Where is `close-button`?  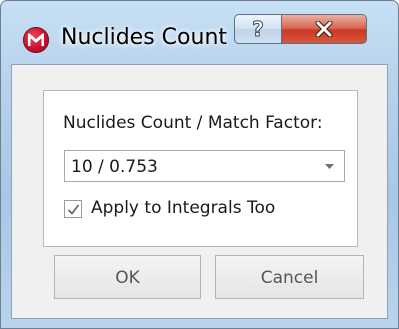
close-button is located at coordinates (324, 29).